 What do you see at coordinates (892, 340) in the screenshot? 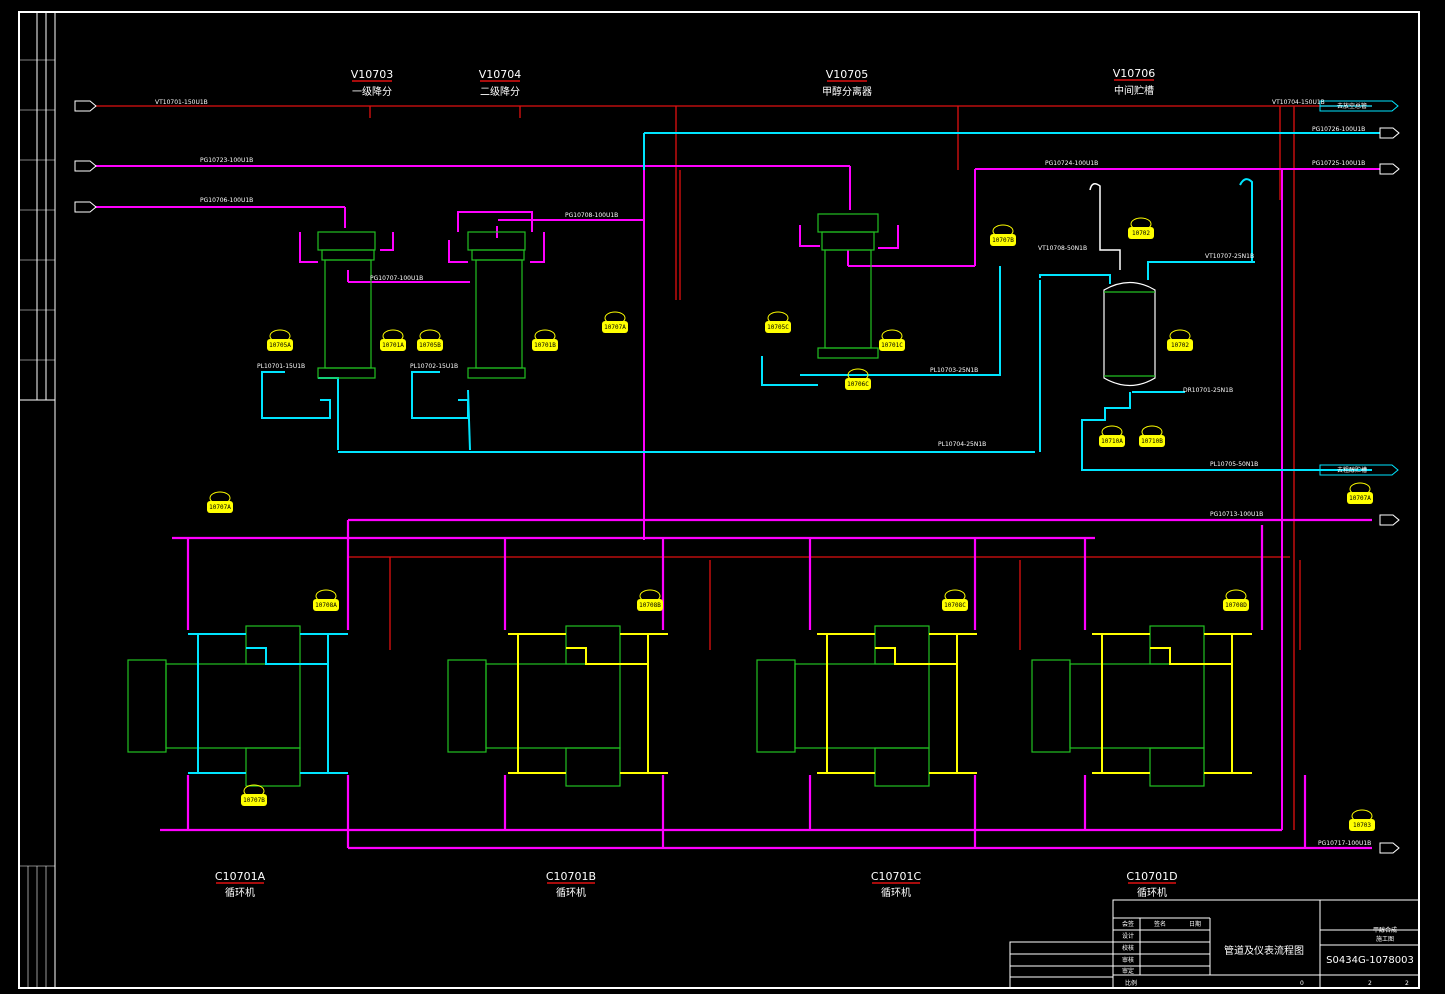
I see `instrument-bubble: 10701C` at bounding box center [892, 340].